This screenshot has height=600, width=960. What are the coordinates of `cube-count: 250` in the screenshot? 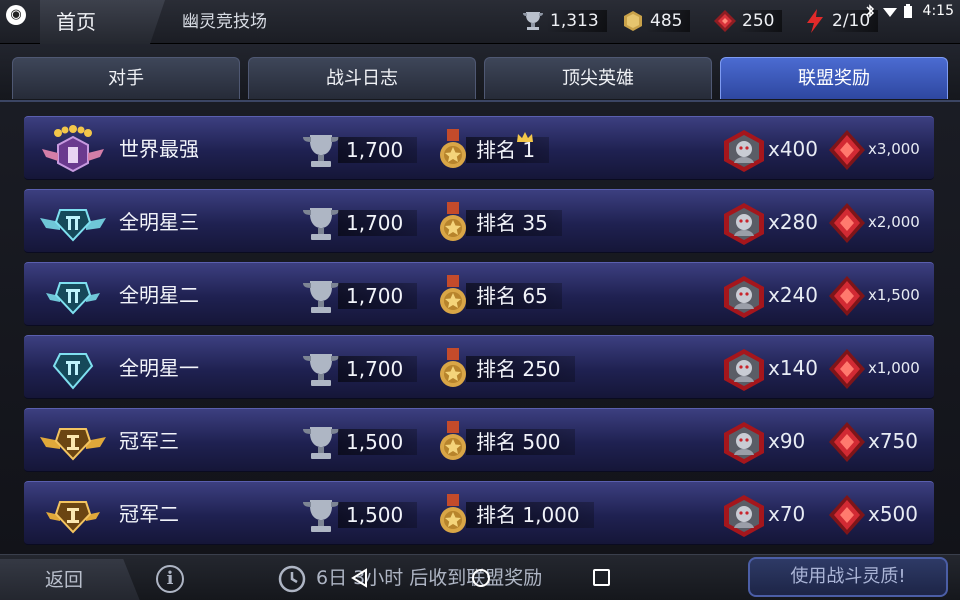 It's located at (760, 21).